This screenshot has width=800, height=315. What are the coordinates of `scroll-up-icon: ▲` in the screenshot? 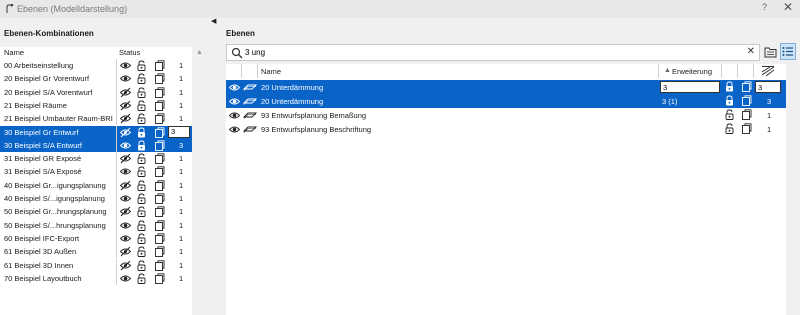 It's located at (199, 52).